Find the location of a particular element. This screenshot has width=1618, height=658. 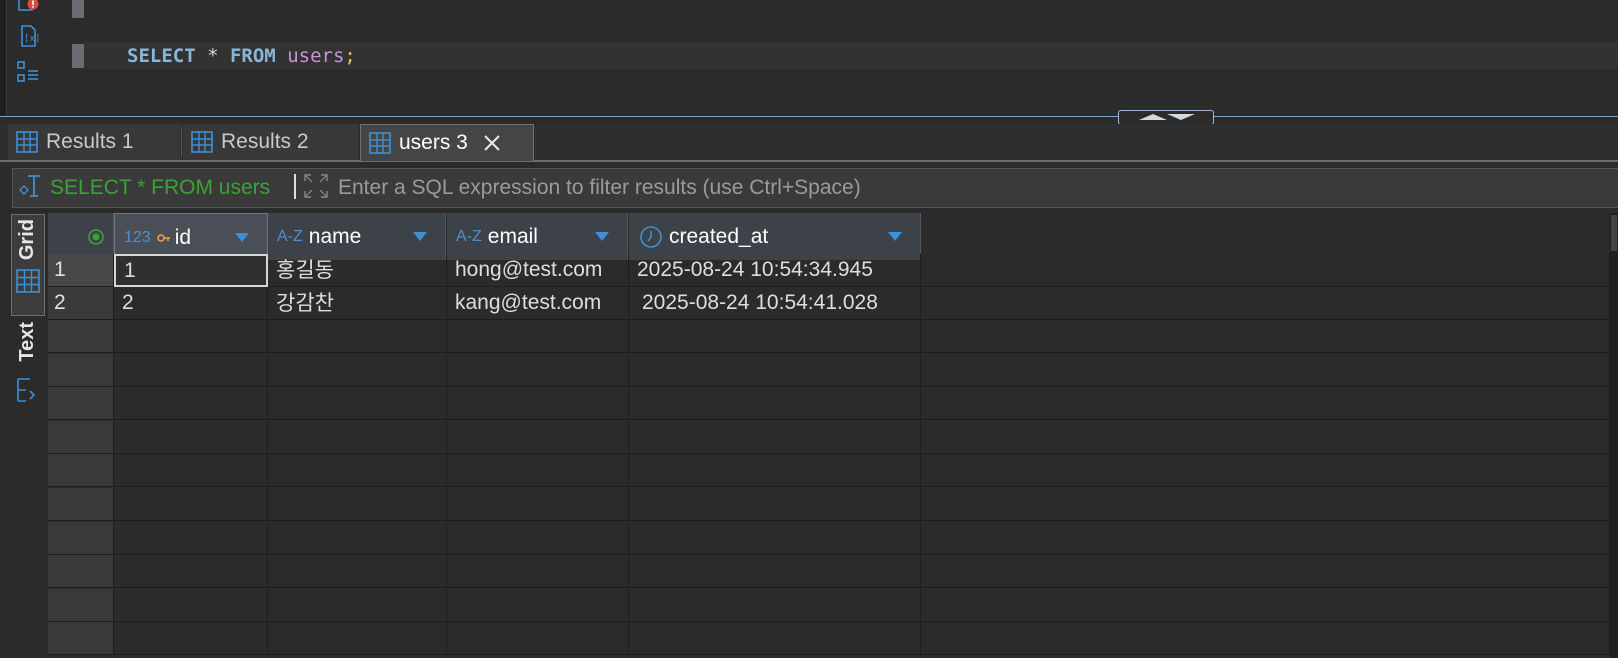

tab-users-3: users 3 is located at coordinates (447, 142).